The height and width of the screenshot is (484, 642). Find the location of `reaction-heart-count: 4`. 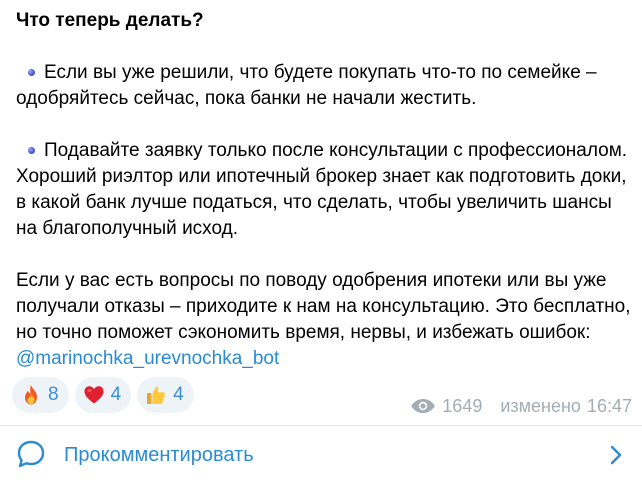

reaction-heart-count: 4 is located at coordinates (116, 394).